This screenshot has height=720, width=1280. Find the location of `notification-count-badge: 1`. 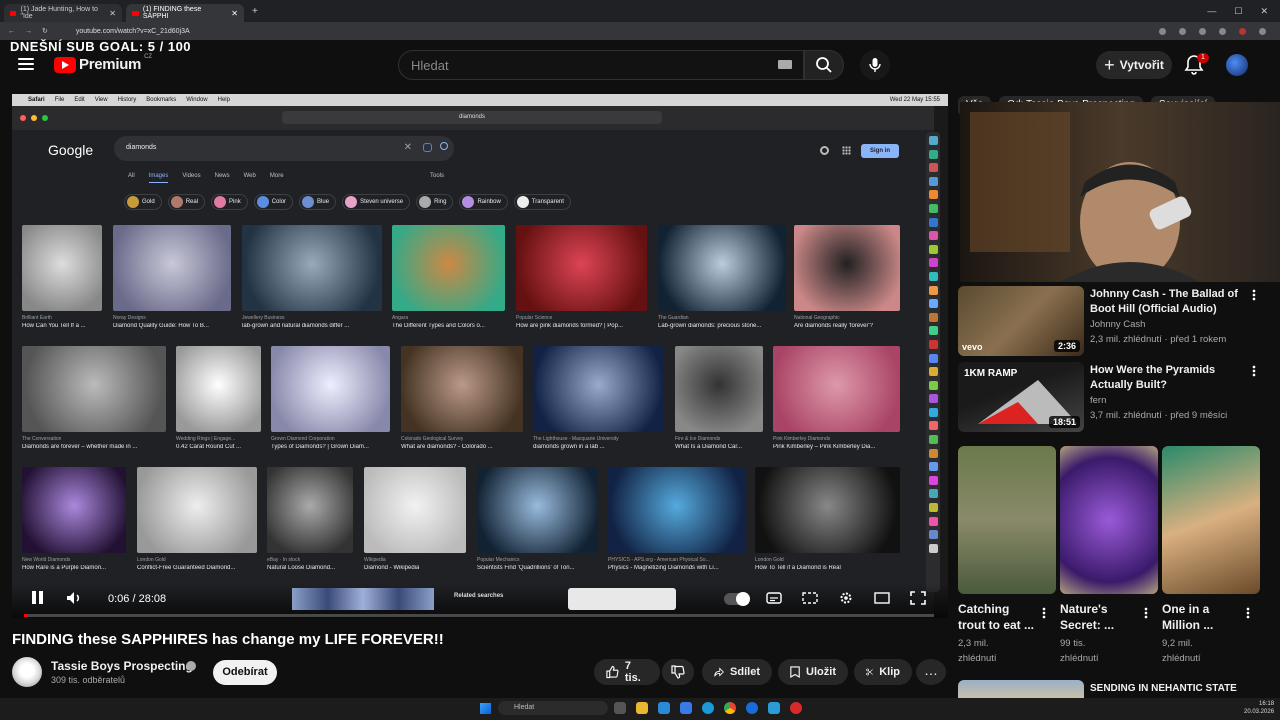

notification-count-badge: 1 is located at coordinates (1203, 58).